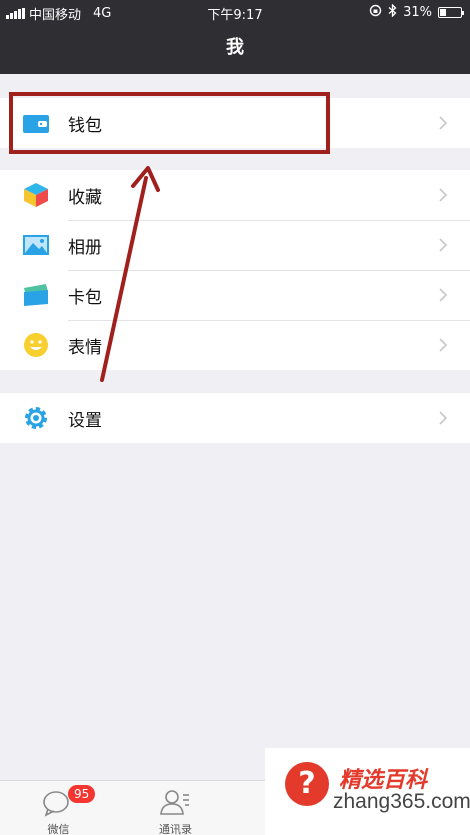  I want to click on question-mark-icon: ?, so click(307, 784).